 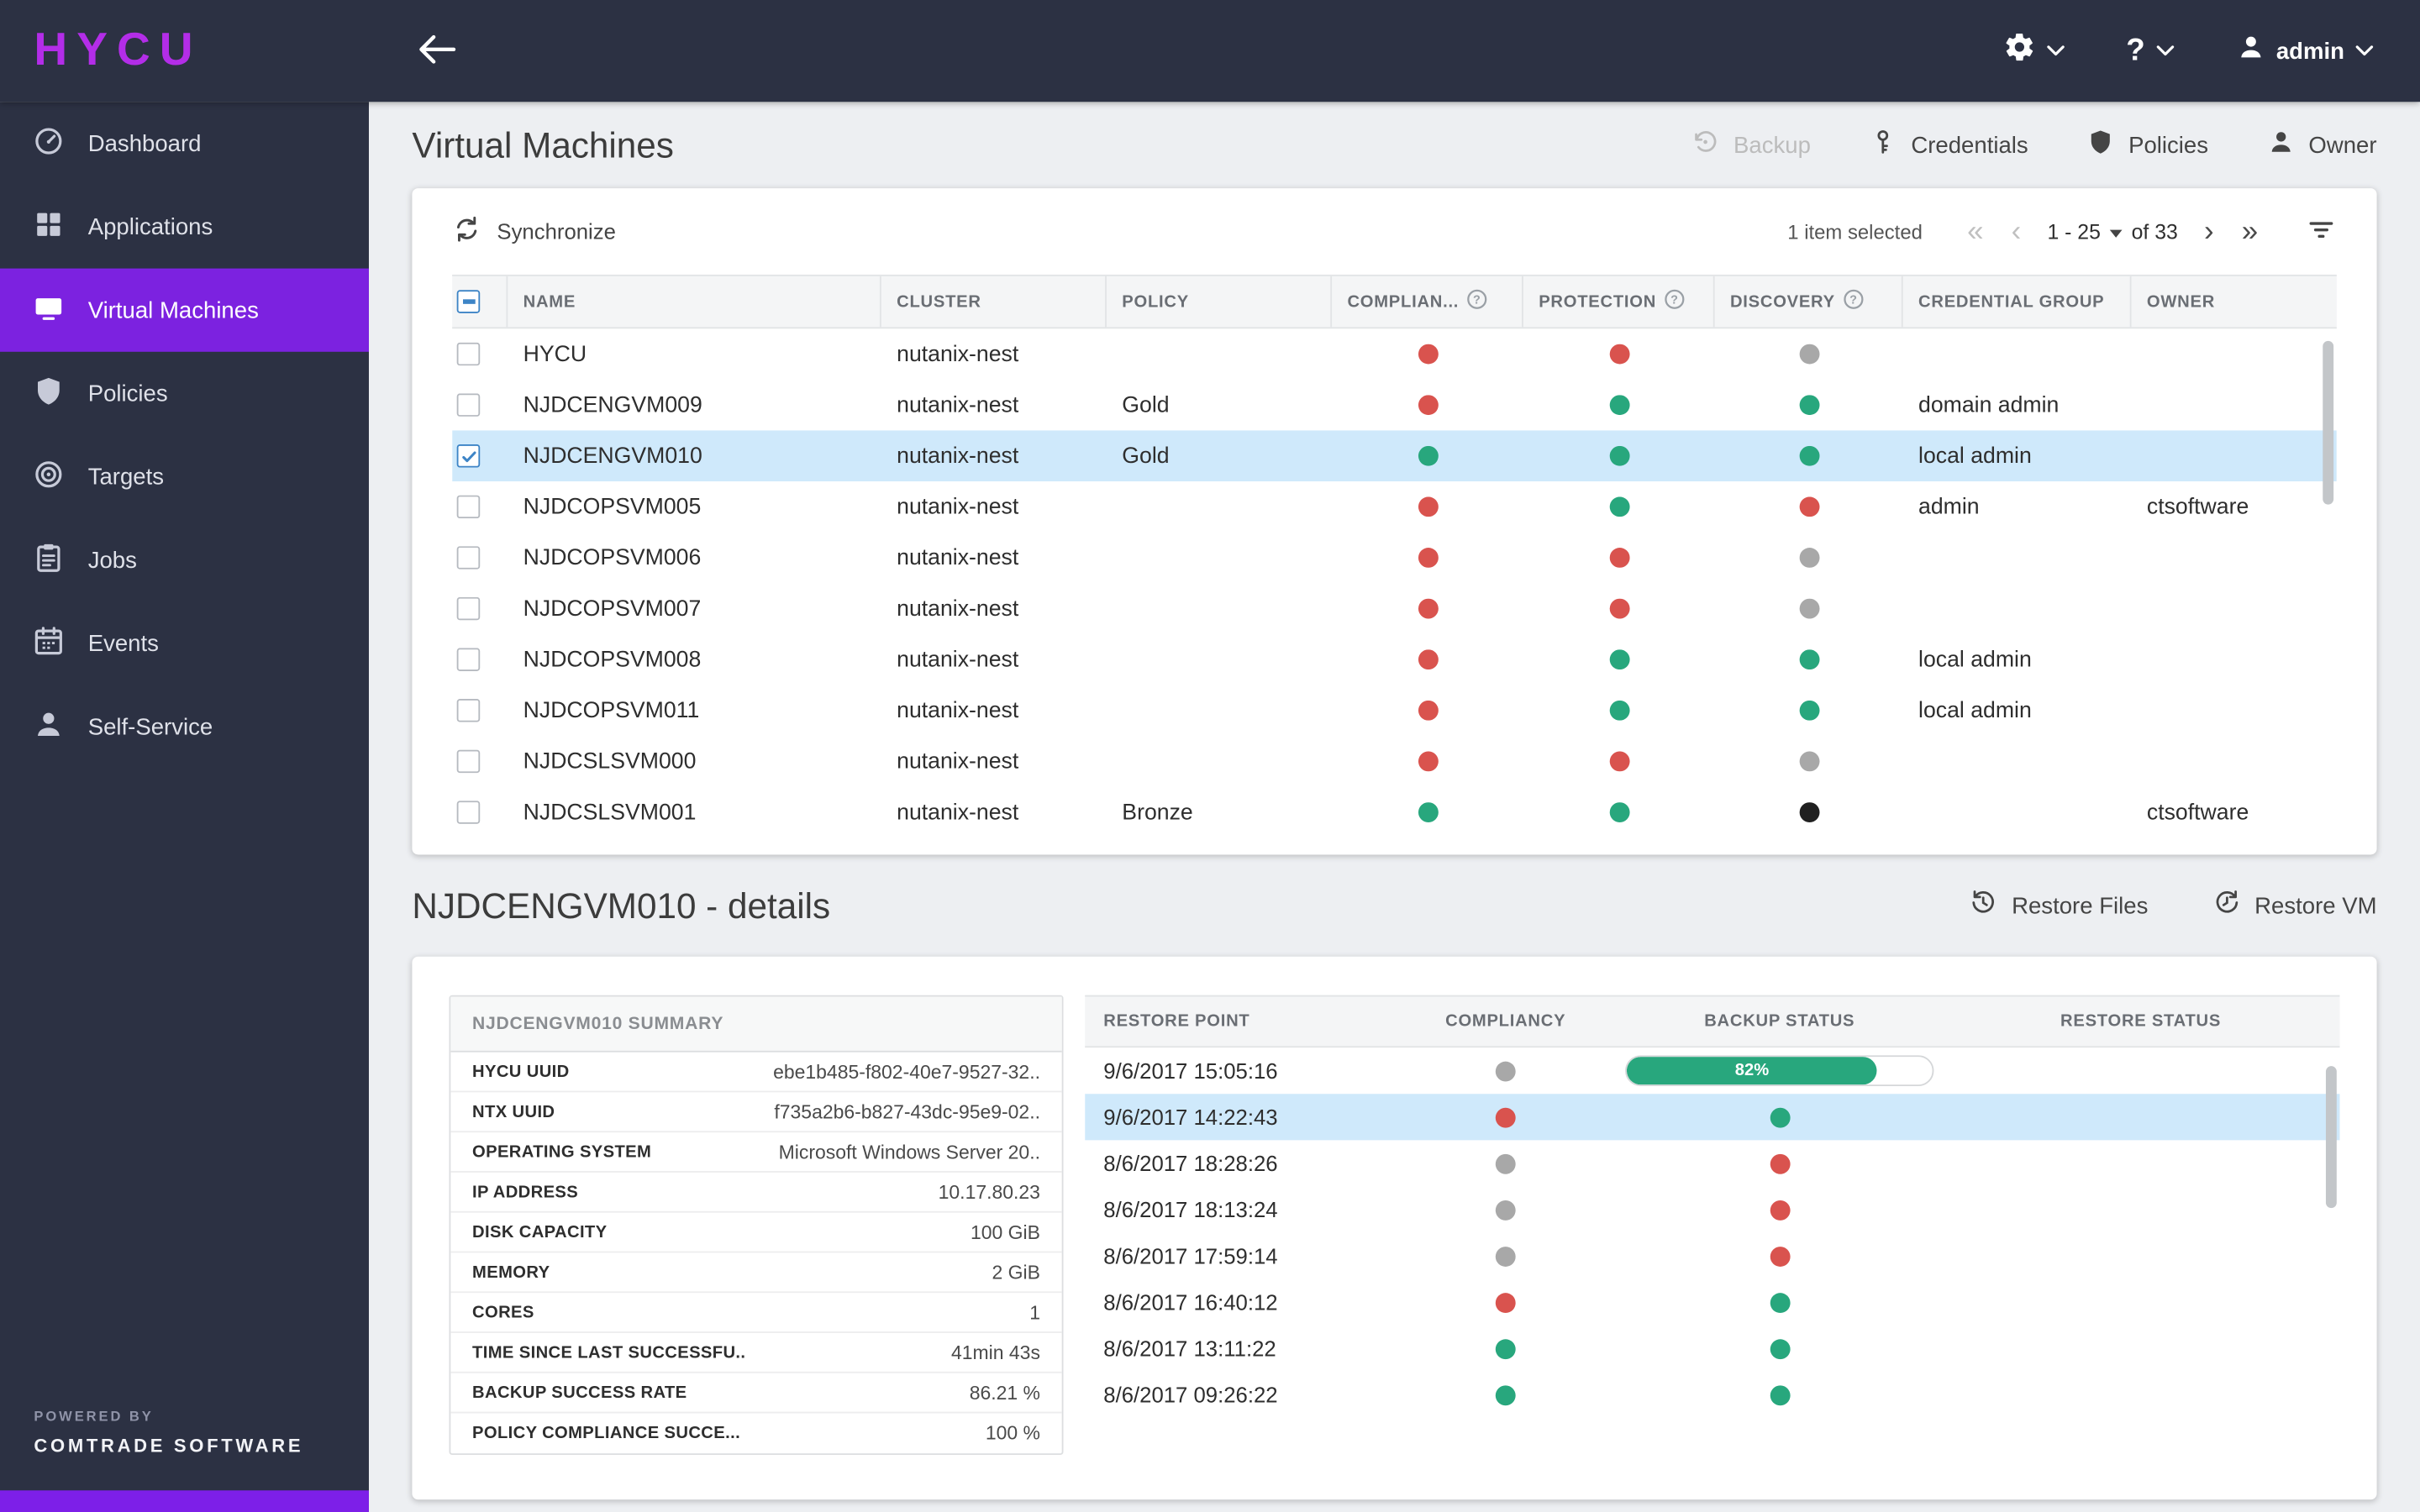 I want to click on vm-table-row: NJDCOPSVM005 nutanix-nest admin ctsoftware, so click(x=1394, y=507).